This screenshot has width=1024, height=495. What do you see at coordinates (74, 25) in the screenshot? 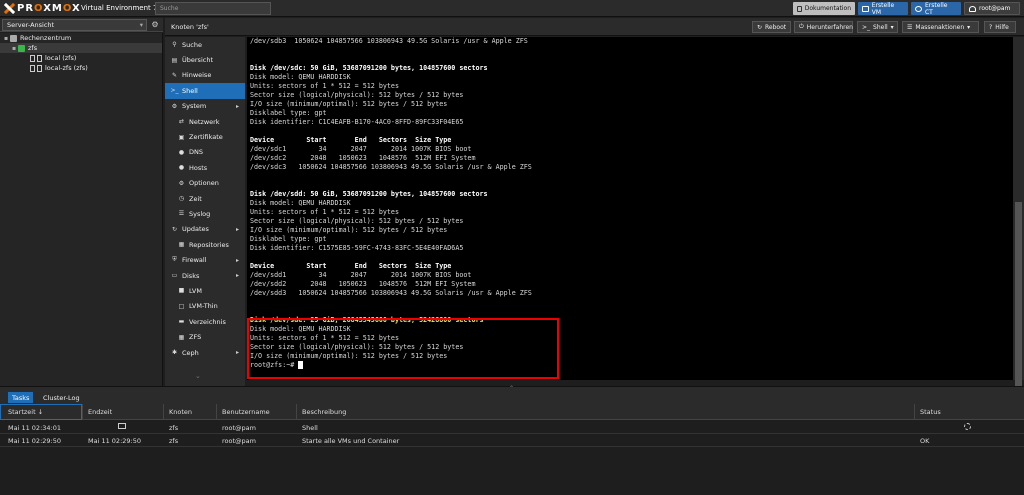
I see `server-view-select: Server-Ansicht ▾` at bounding box center [74, 25].